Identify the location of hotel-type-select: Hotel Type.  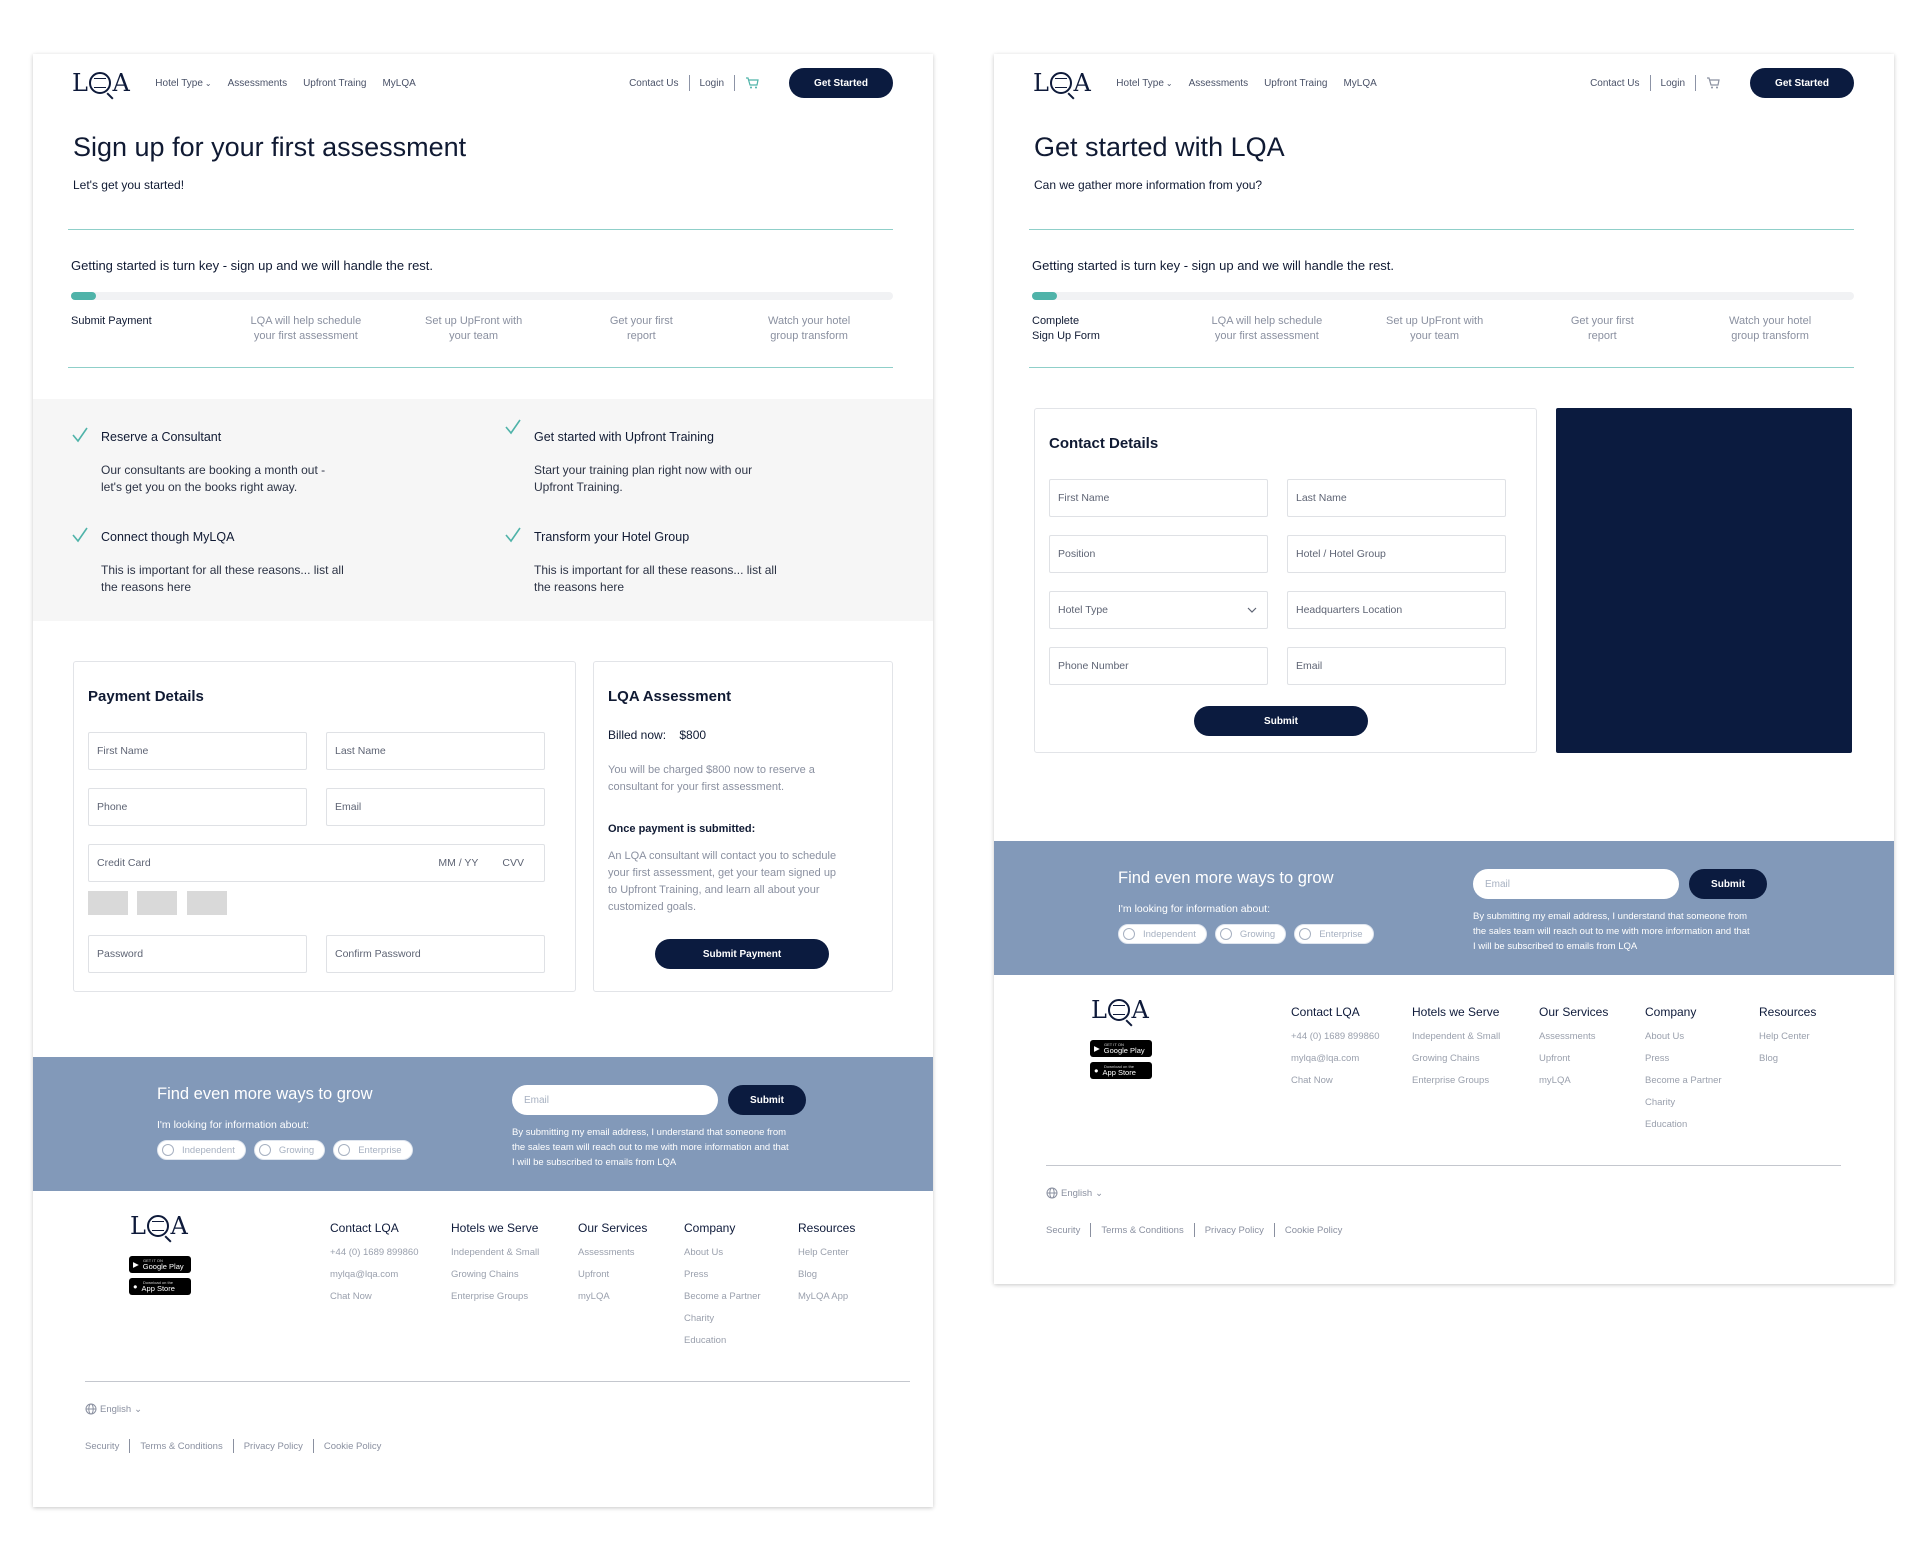
(1158, 610).